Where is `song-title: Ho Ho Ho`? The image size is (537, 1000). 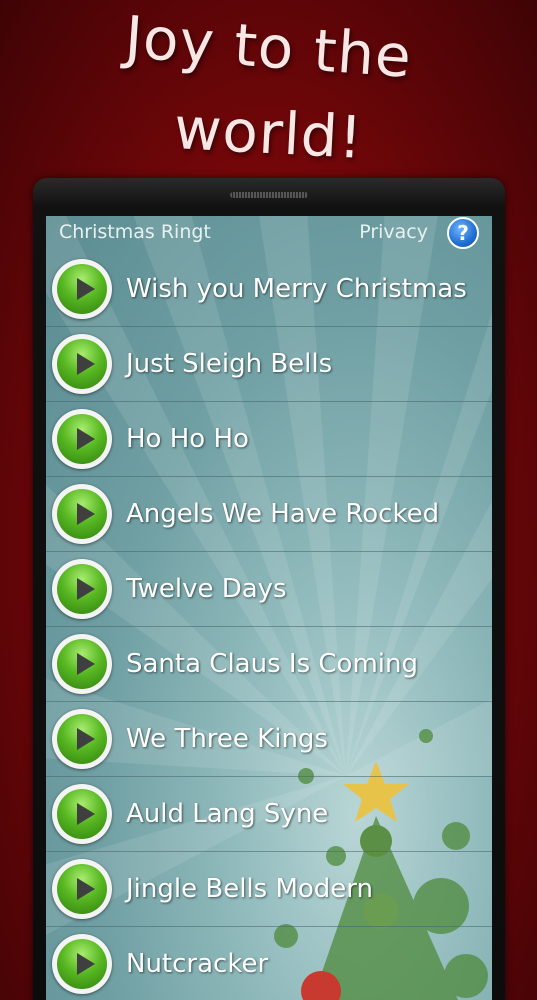
song-title: Ho Ho Ho is located at coordinates (187, 439).